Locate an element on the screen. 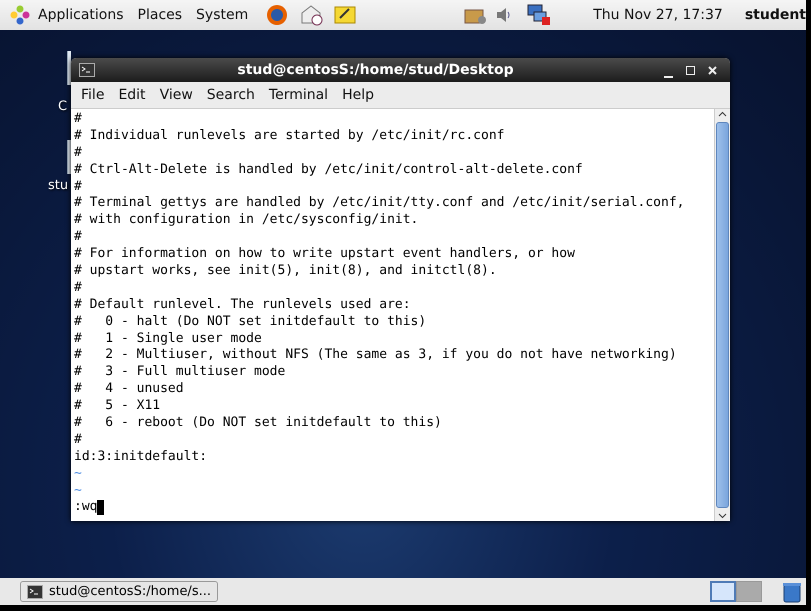 This screenshot has height=611, width=811. text-line: # Default runlevel. The runlevels used are: is located at coordinates (242, 305).